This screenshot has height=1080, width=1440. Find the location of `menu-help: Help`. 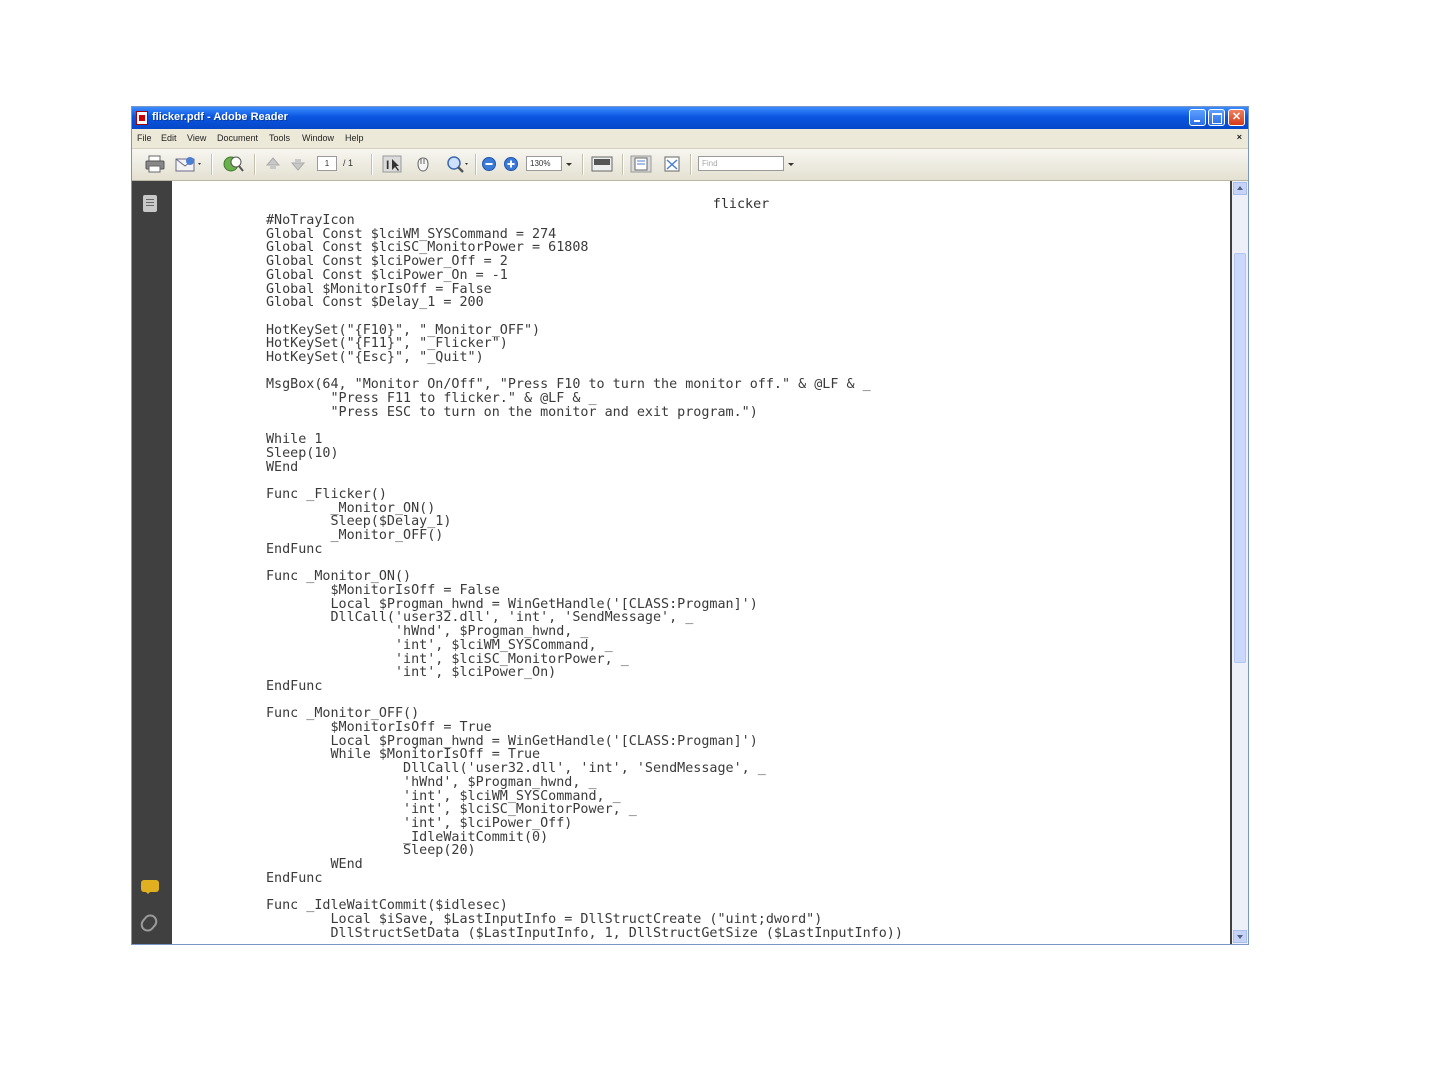

menu-help: Help is located at coordinates (354, 138).